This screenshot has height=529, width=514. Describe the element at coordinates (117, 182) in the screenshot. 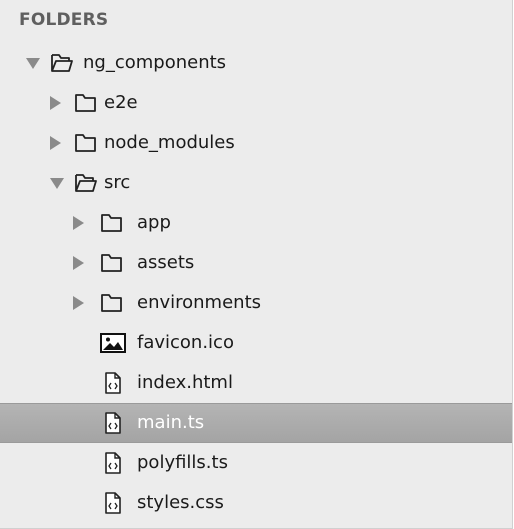

I see `tree-item-label: src` at that location.